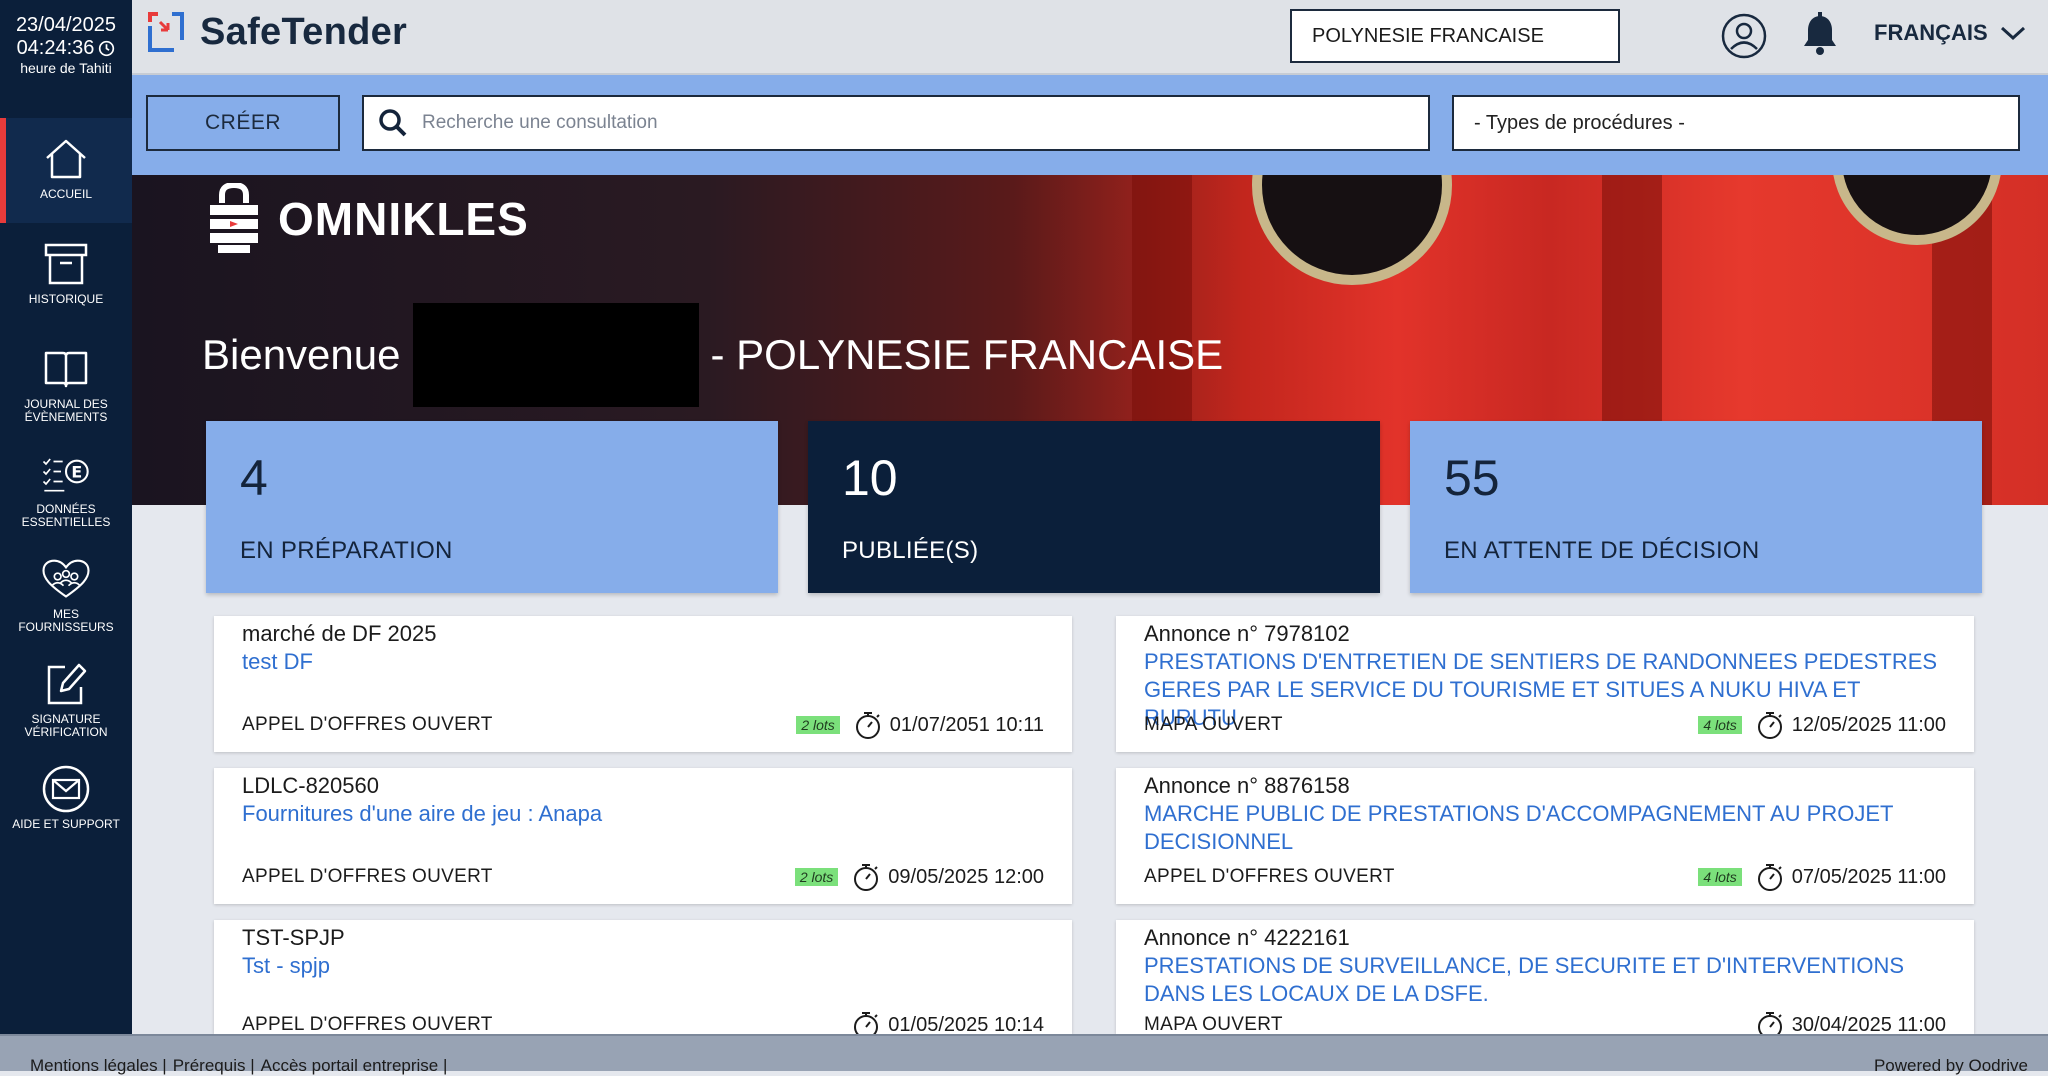  What do you see at coordinates (66, 264) in the screenshot?
I see `archive-icon` at bounding box center [66, 264].